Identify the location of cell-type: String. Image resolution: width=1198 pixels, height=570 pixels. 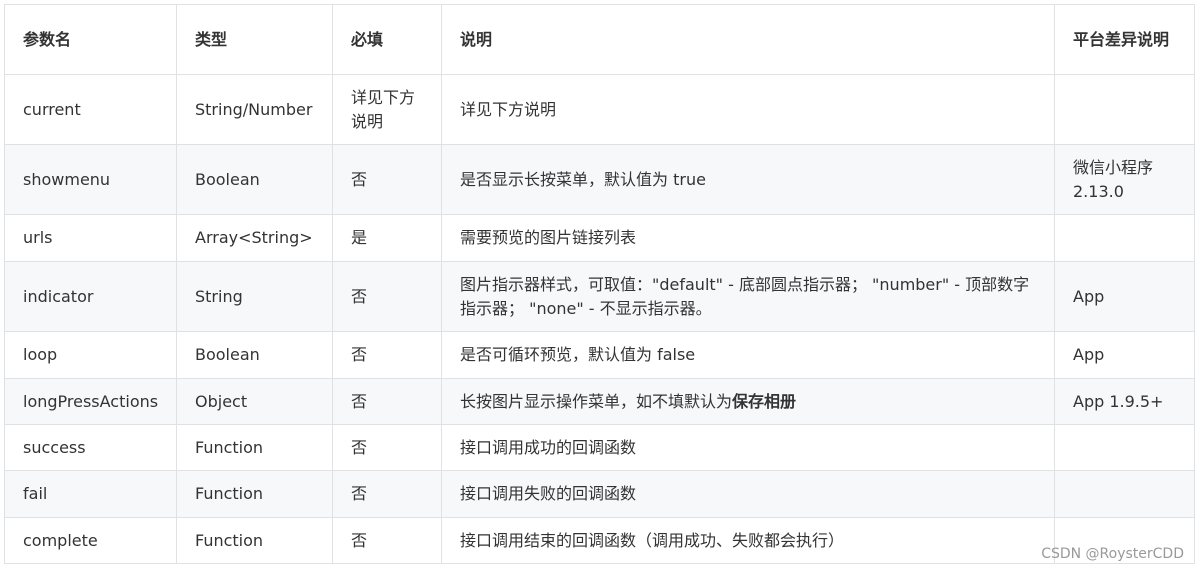
(254, 296).